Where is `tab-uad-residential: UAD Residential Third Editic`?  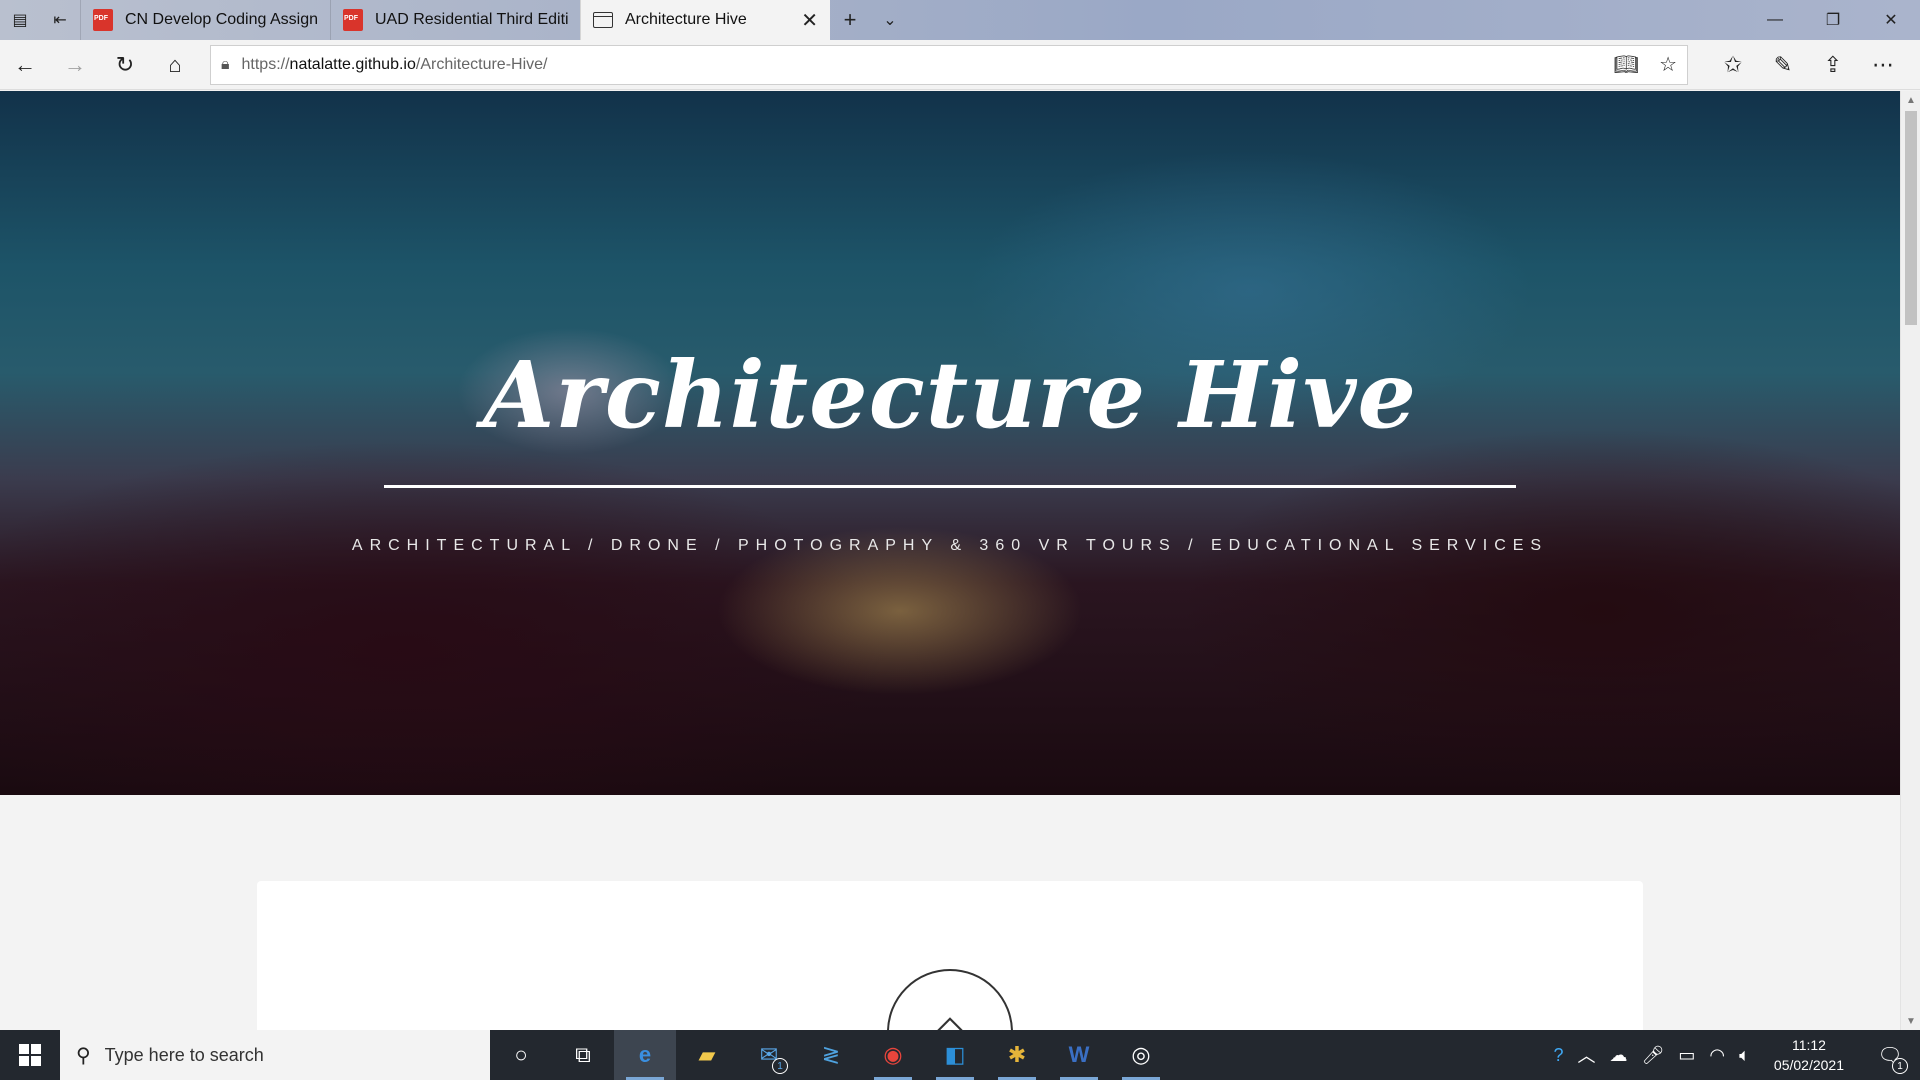
tab-uad-residential: UAD Residential Third Editic is located at coordinates (455, 20).